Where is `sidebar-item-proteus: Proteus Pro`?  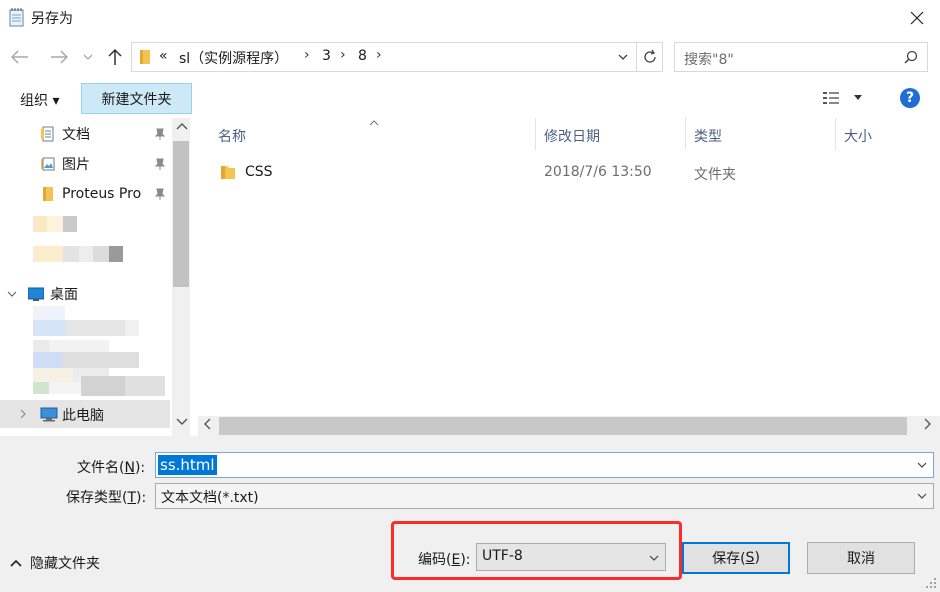 sidebar-item-proteus: Proteus Pro is located at coordinates (90, 194).